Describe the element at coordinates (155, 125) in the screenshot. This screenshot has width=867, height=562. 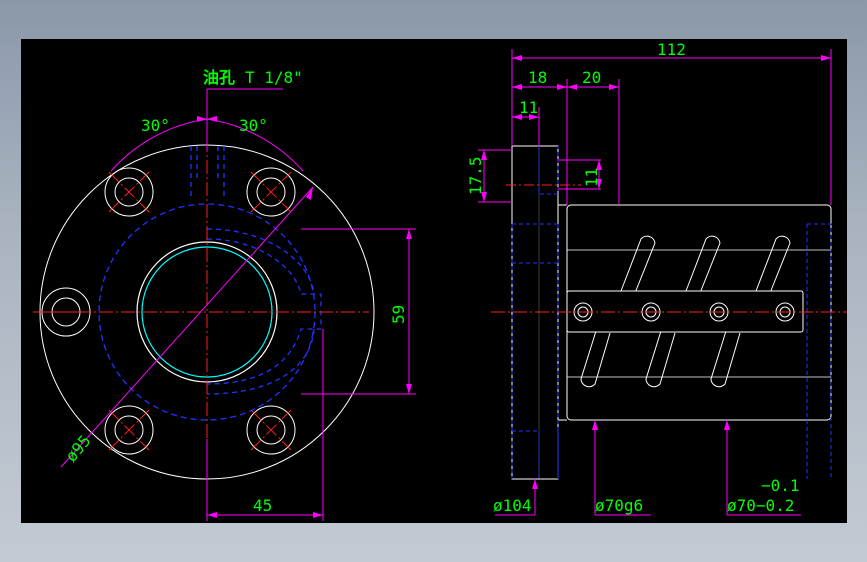
I see `angle-left-label: 30°` at that location.